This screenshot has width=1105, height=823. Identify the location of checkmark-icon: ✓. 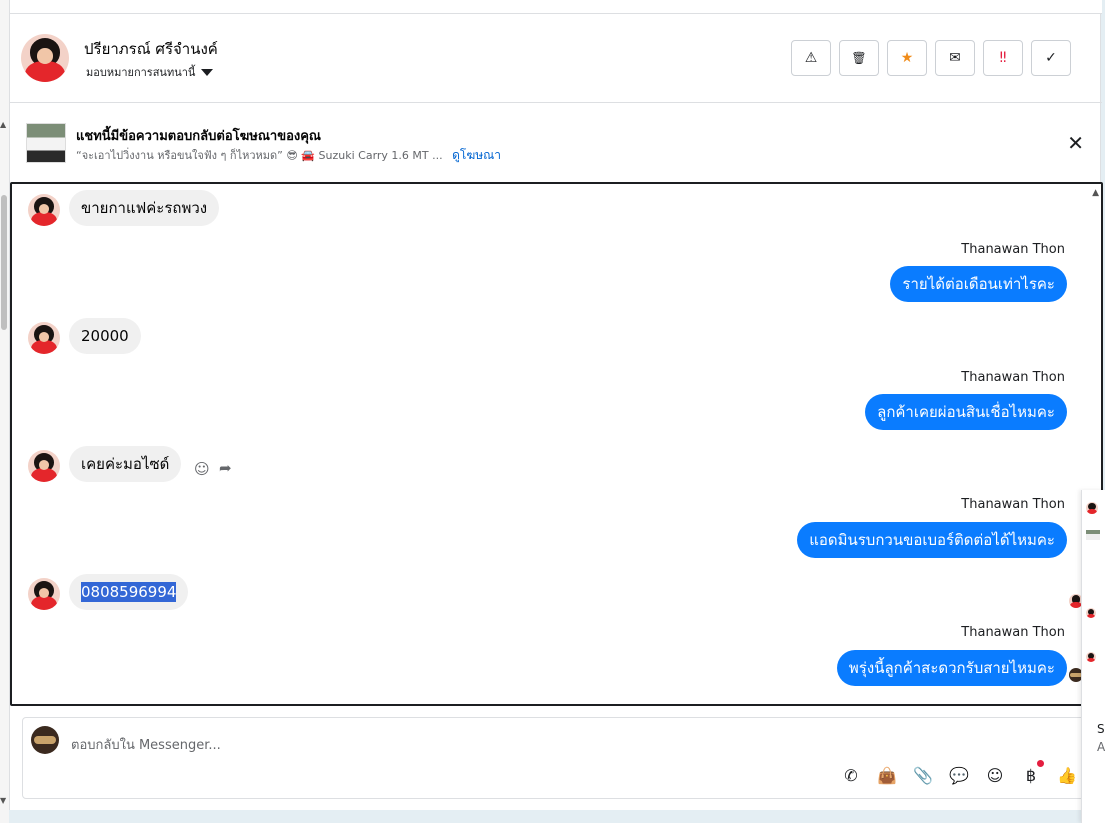
(1051, 58).